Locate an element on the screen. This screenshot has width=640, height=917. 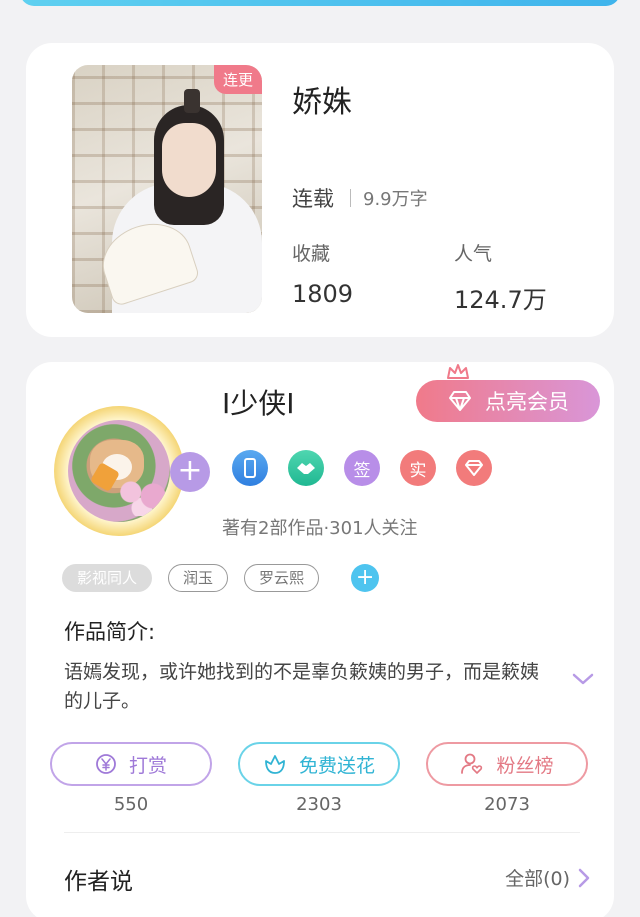
stat-favorites-label: 收藏 is located at coordinates (311, 254).